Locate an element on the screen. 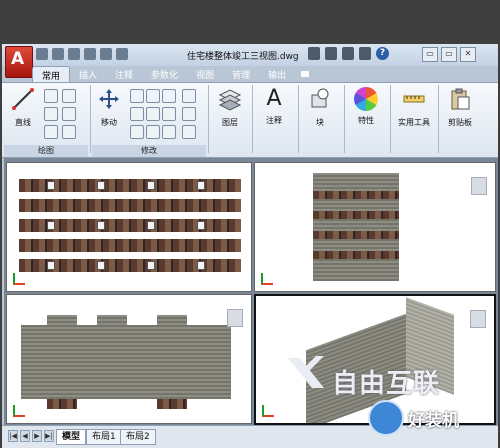  tab-layout1: 布局1 is located at coordinates (104, 437).